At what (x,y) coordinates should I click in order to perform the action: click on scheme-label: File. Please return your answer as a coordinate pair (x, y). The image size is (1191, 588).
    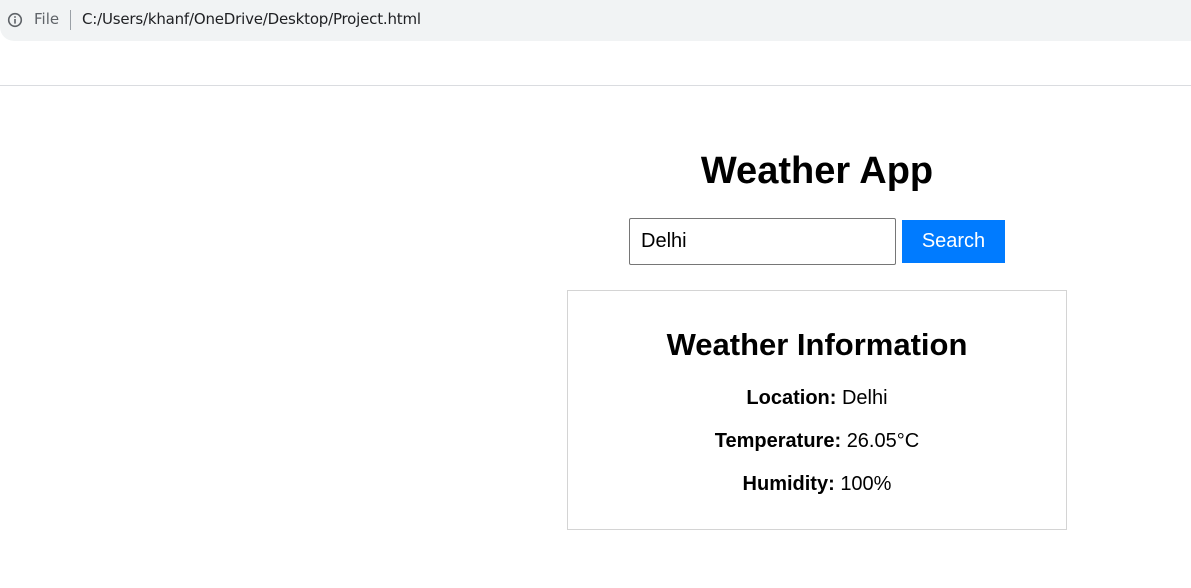
    Looking at the image, I should click on (46, 19).